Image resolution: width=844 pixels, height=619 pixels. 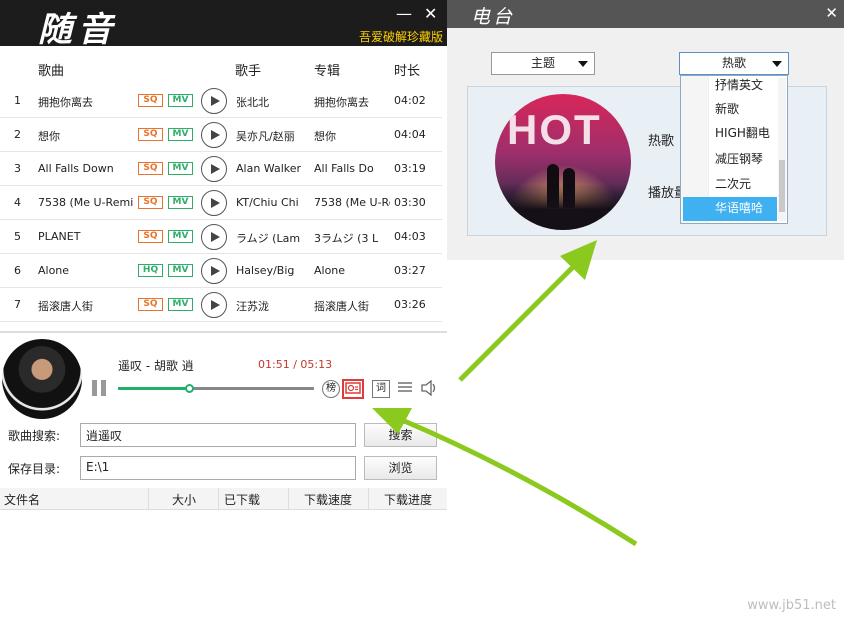 I want to click on row-singer: KT/Chiu Chi, so click(x=272, y=202).